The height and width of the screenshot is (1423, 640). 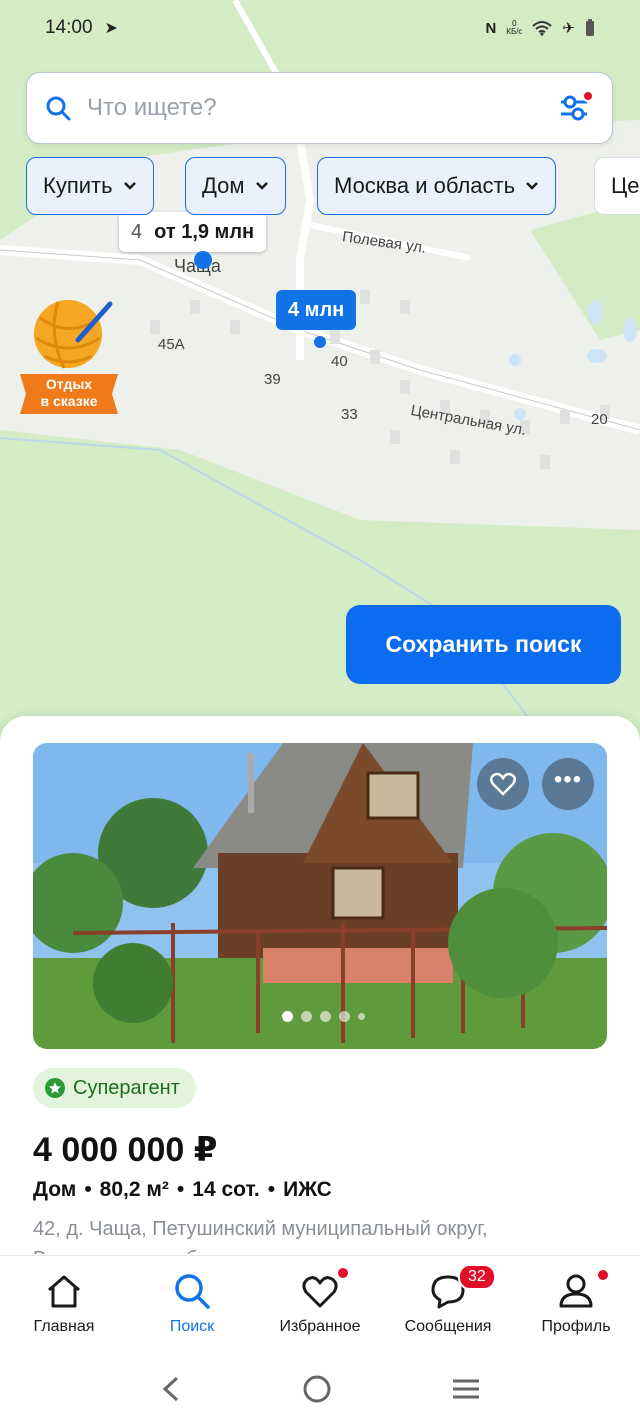 What do you see at coordinates (55, 1088) in the screenshot?
I see `star-badge-icon` at bounding box center [55, 1088].